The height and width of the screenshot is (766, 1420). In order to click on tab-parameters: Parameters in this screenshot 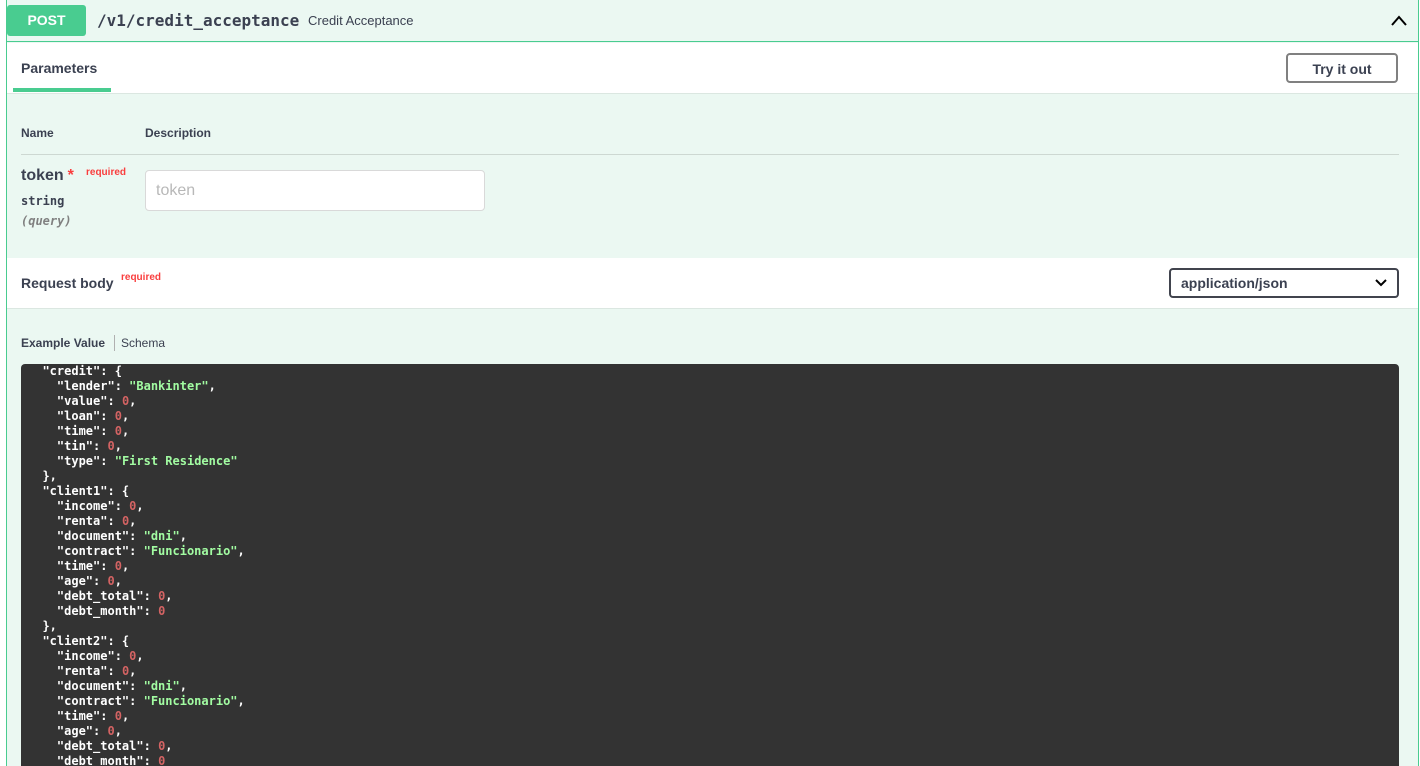, I will do `click(59, 68)`.